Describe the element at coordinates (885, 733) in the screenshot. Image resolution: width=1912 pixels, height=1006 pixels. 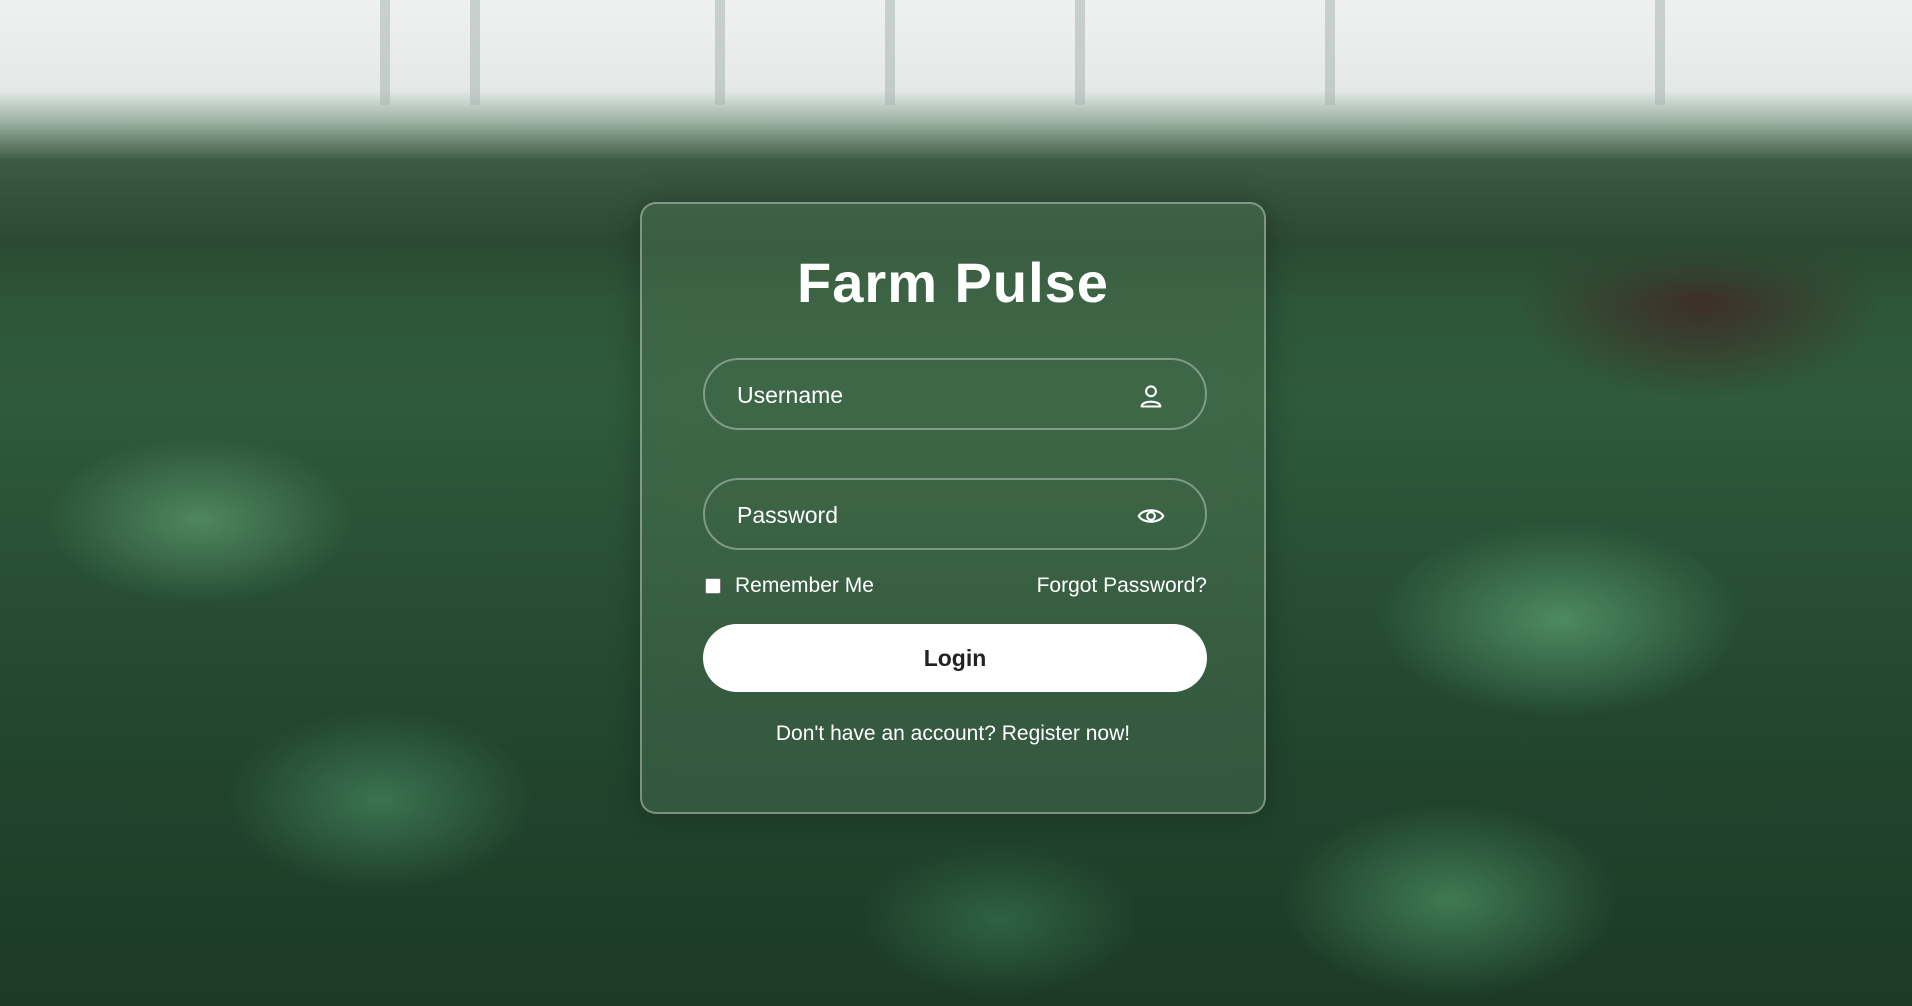
I see `register-prompt-text: Don't have an account?` at that location.